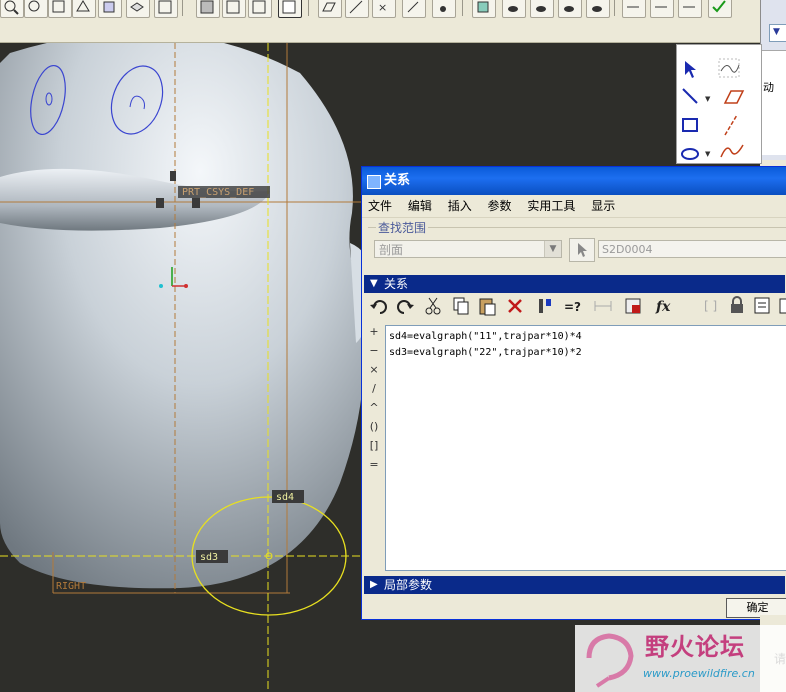 This screenshot has width=786, height=692. What do you see at coordinates (166, 9) in the screenshot?
I see `model-tree-icon` at bounding box center [166, 9].